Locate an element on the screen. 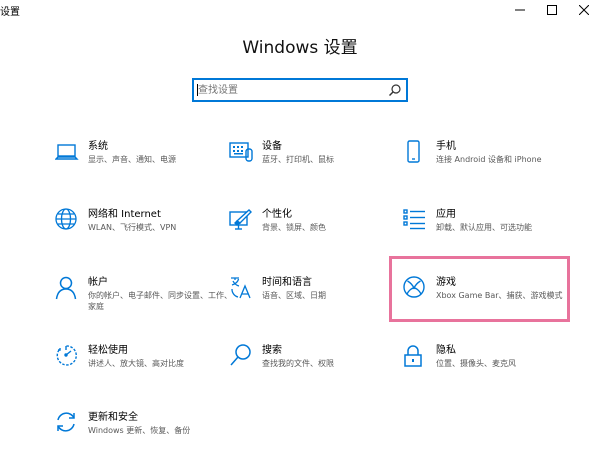 The image size is (600, 450). ease-of-access-icon is located at coordinates (67, 356).